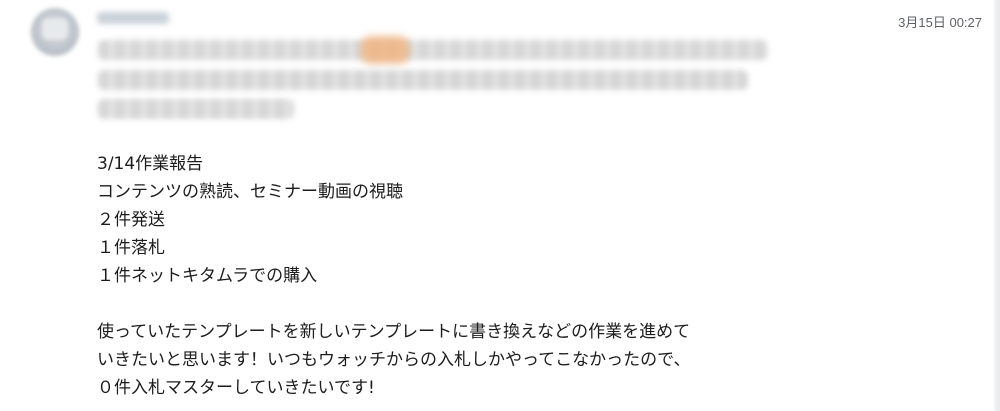 The height and width of the screenshot is (411, 1000). What do you see at coordinates (131, 248) in the screenshot?
I see `message-line: １件落札` at bounding box center [131, 248].